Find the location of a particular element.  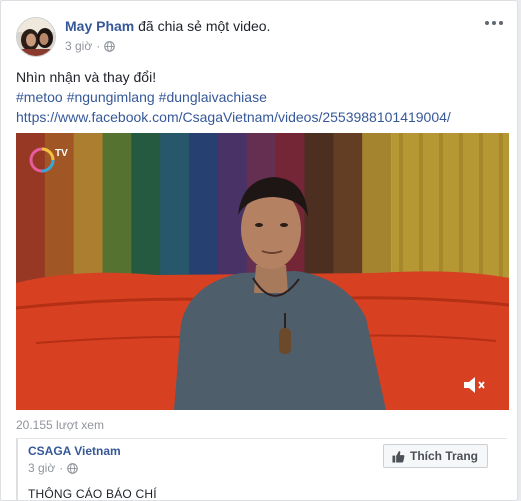

volume-muted-icon is located at coordinates (474, 385).